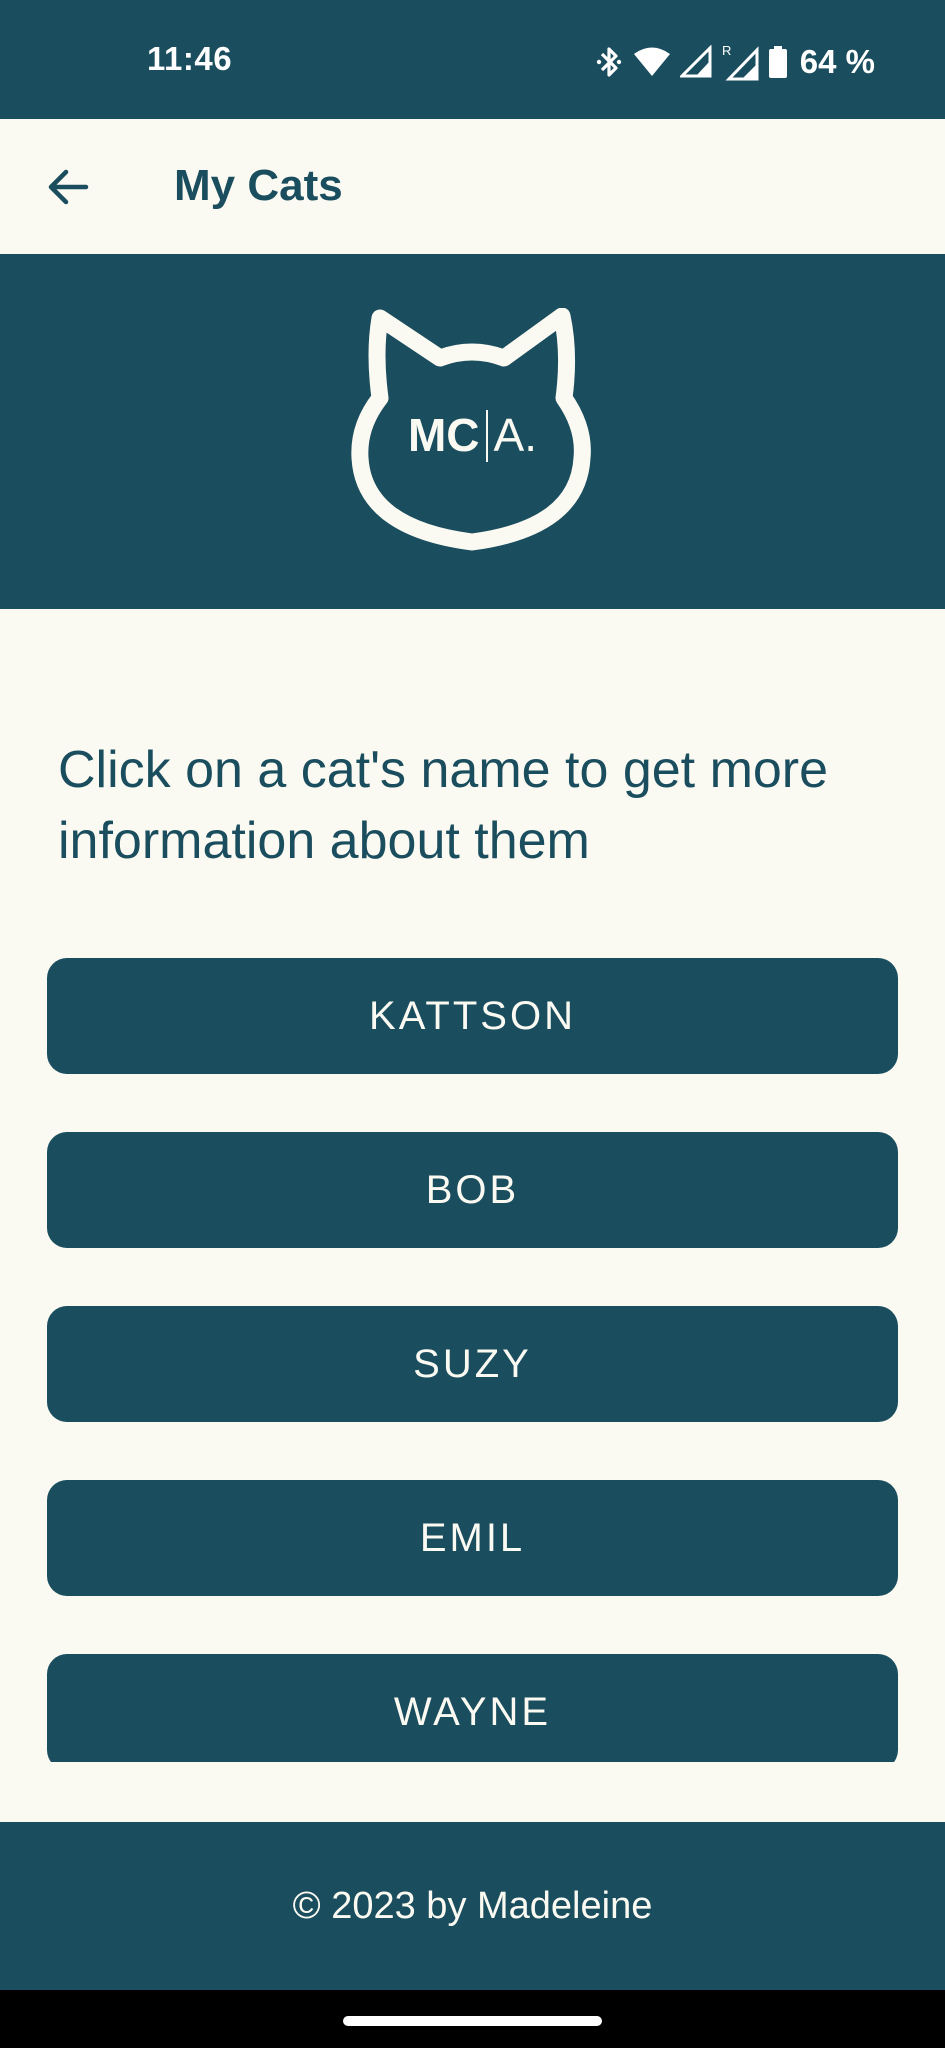  Describe the element at coordinates (258, 185) in the screenshot. I see `page-title: My Cats` at that location.